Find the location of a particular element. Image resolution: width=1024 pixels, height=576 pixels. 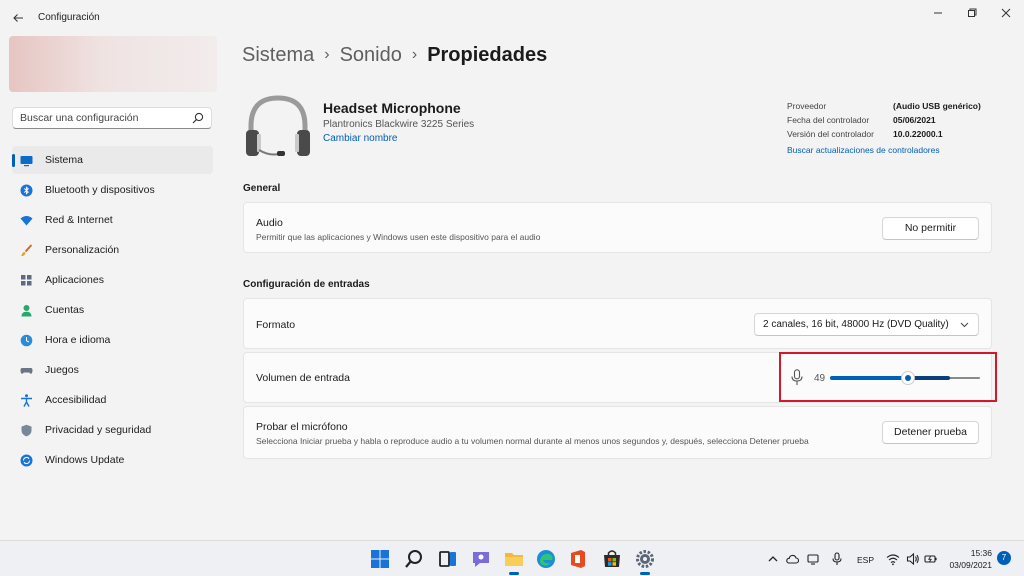

battery-icon is located at coordinates (931, 559).